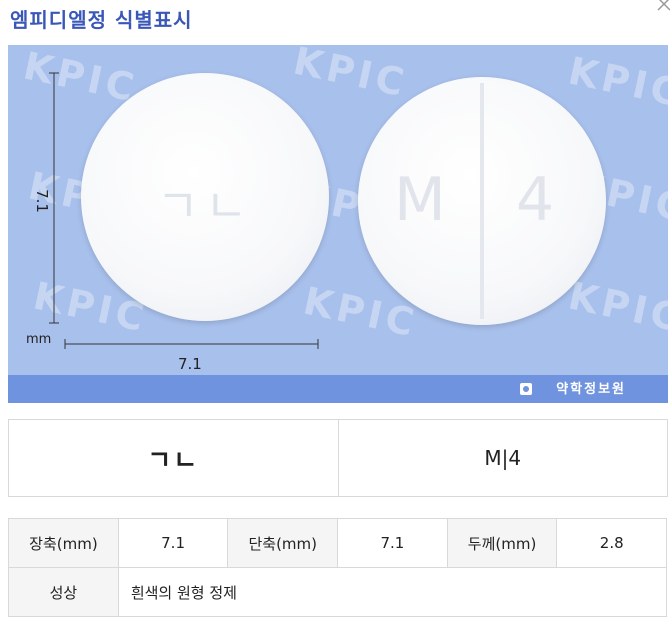 The width and height of the screenshot is (670, 617). What do you see at coordinates (503, 458) in the screenshot?
I see `marking-back: M|4` at bounding box center [503, 458].